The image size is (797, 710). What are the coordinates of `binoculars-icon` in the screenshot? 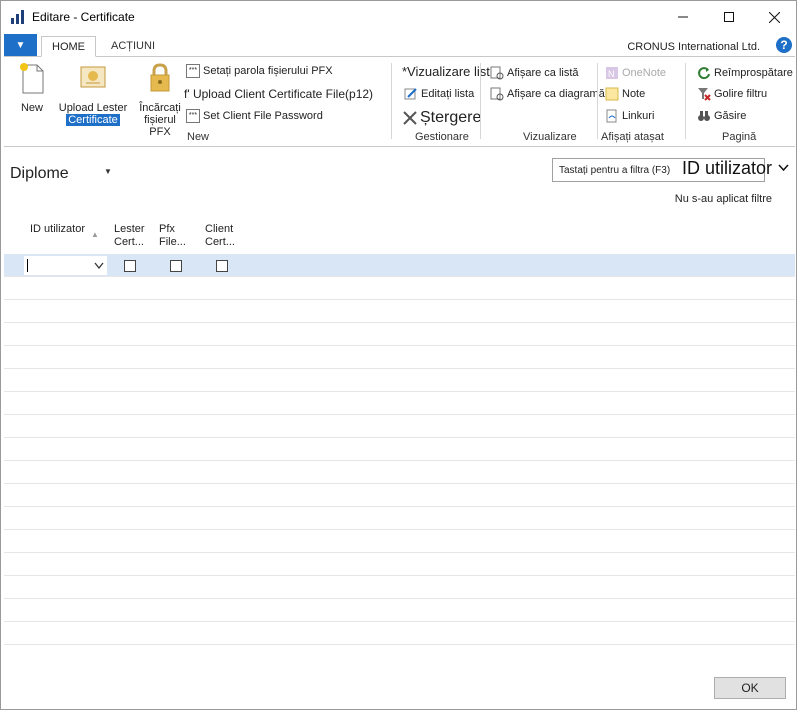 It's located at (704, 116).